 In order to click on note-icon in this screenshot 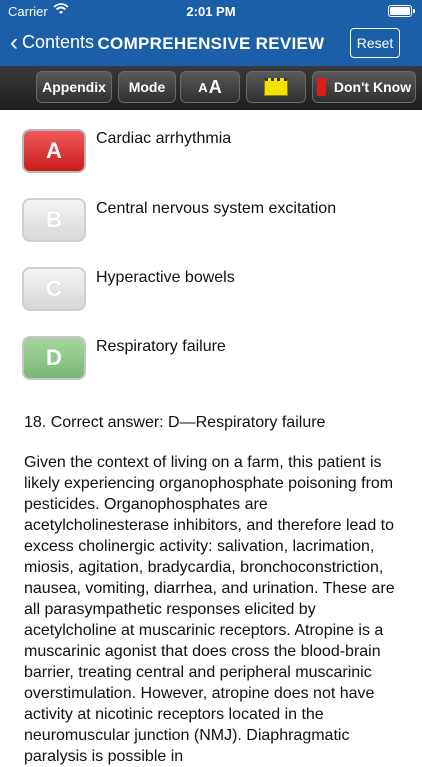, I will do `click(276, 87)`.